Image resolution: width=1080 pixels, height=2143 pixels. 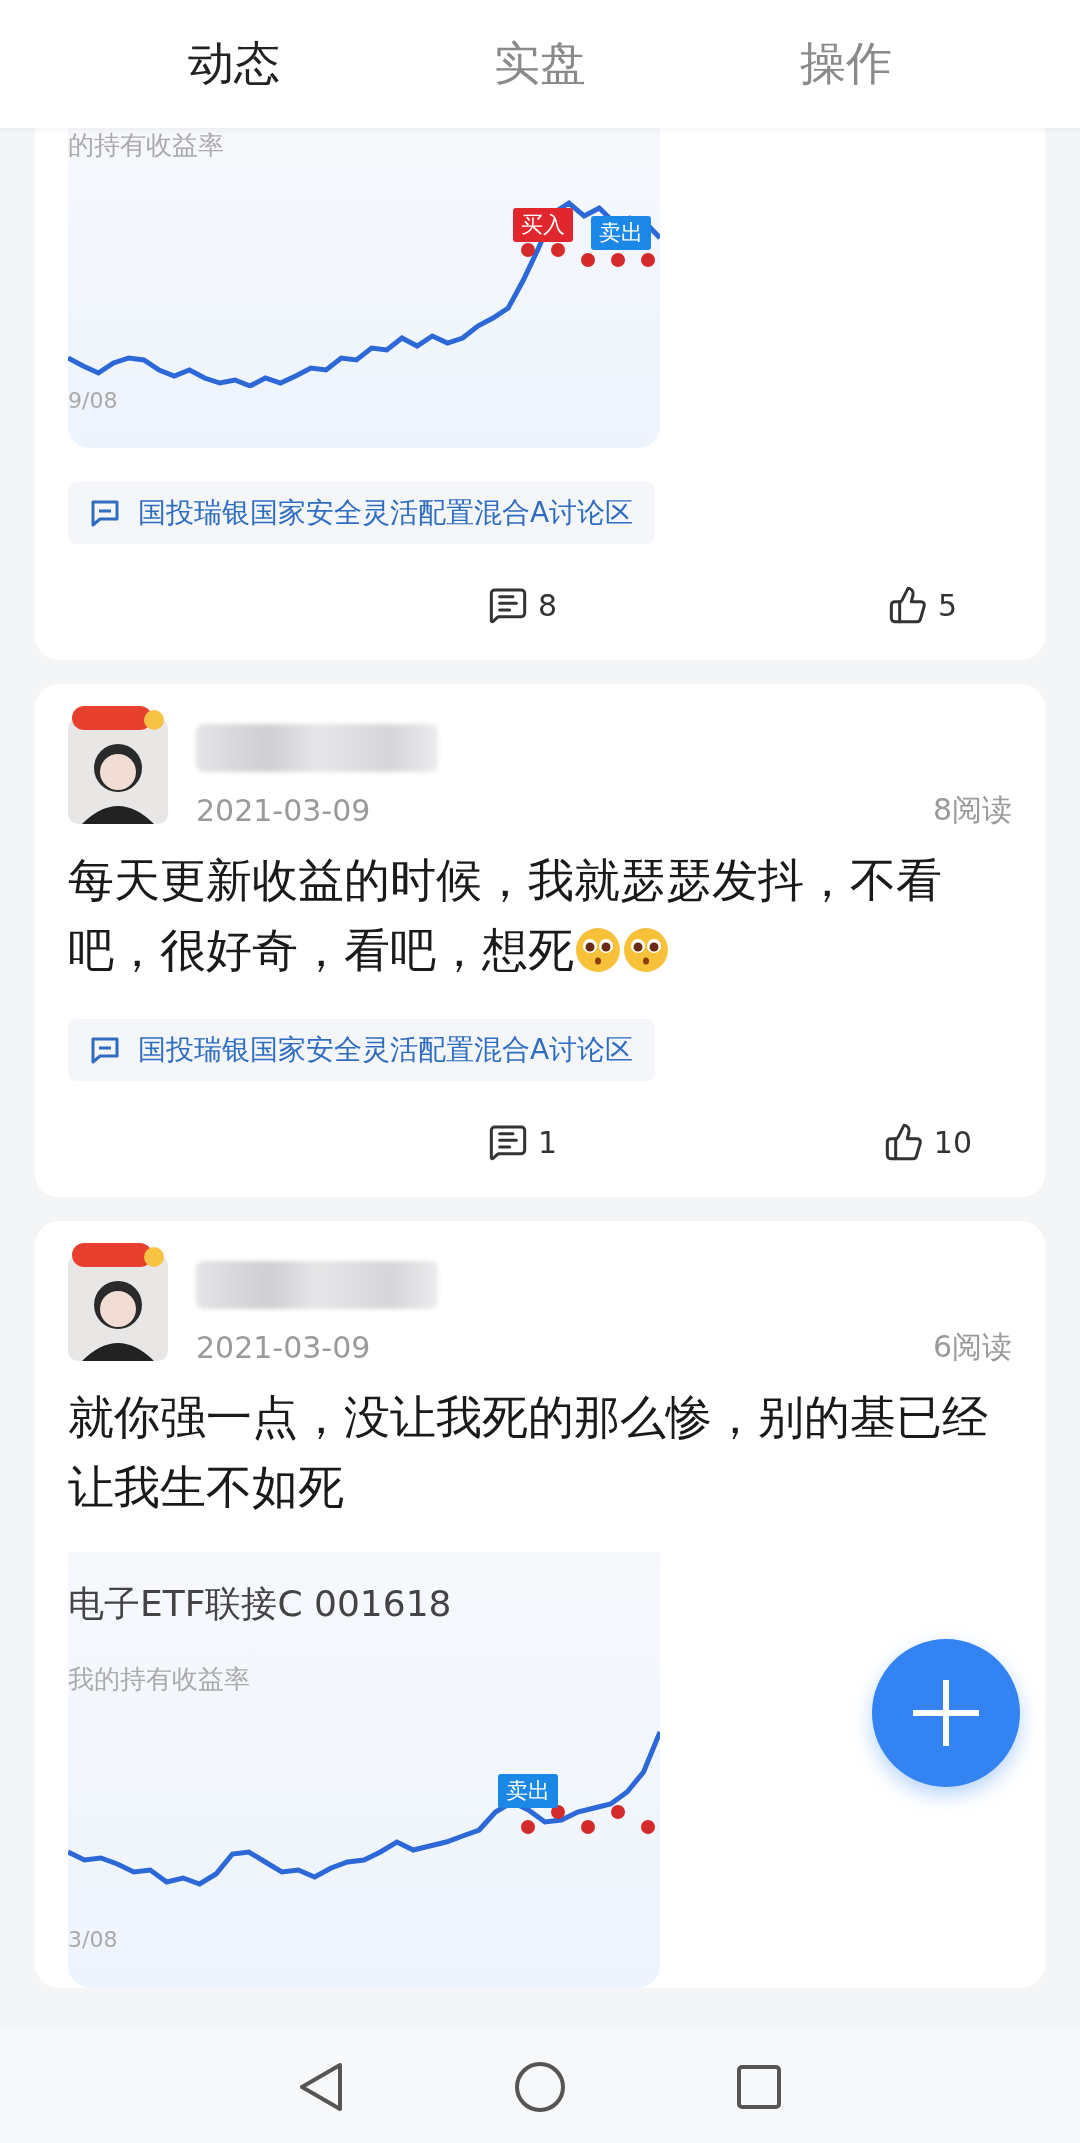 What do you see at coordinates (528, 1452) in the screenshot?
I see `post-text: 就你强一点，没让我死的那么惨，别的基已经让我生不如死` at bounding box center [528, 1452].